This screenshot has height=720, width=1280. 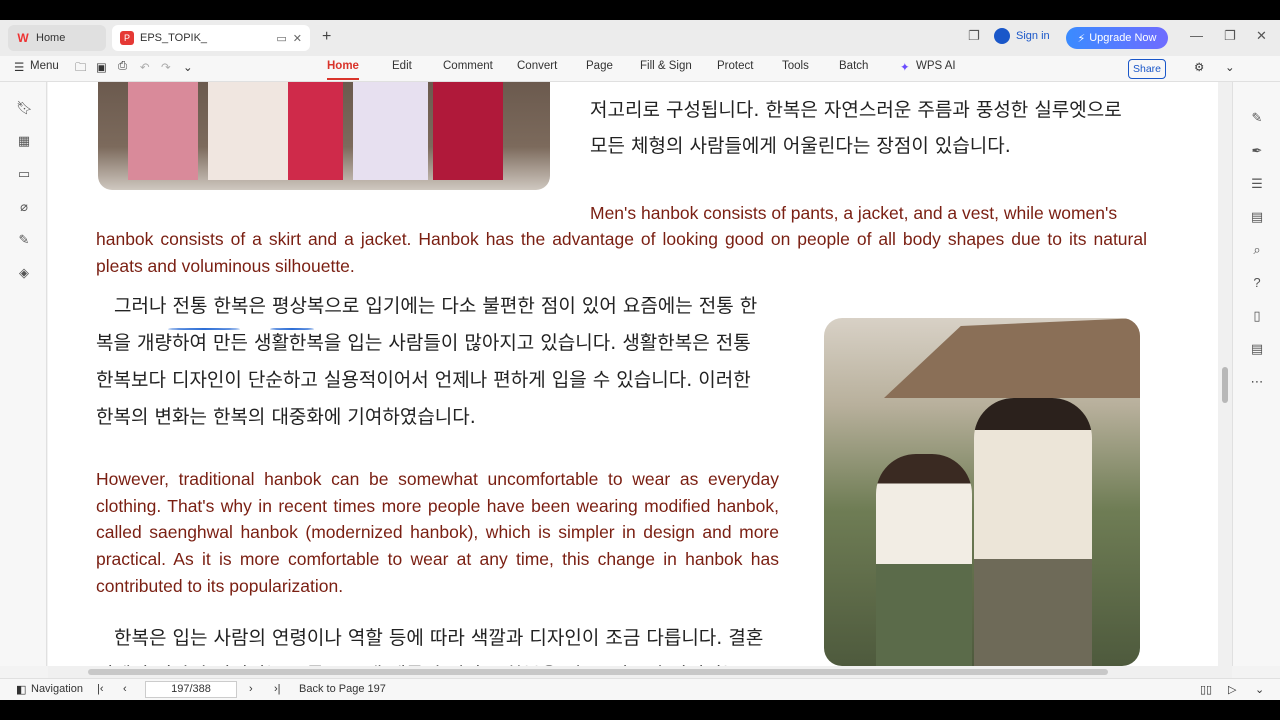 What do you see at coordinates (1002, 36) in the screenshot?
I see `avatar-icon` at bounding box center [1002, 36].